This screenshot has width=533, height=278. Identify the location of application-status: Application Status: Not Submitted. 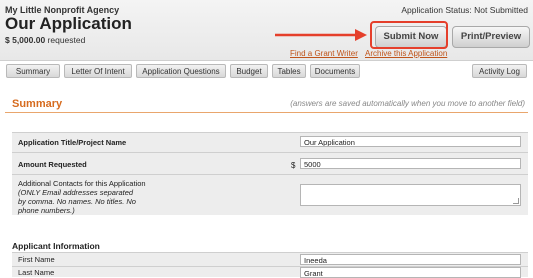
(464, 10).